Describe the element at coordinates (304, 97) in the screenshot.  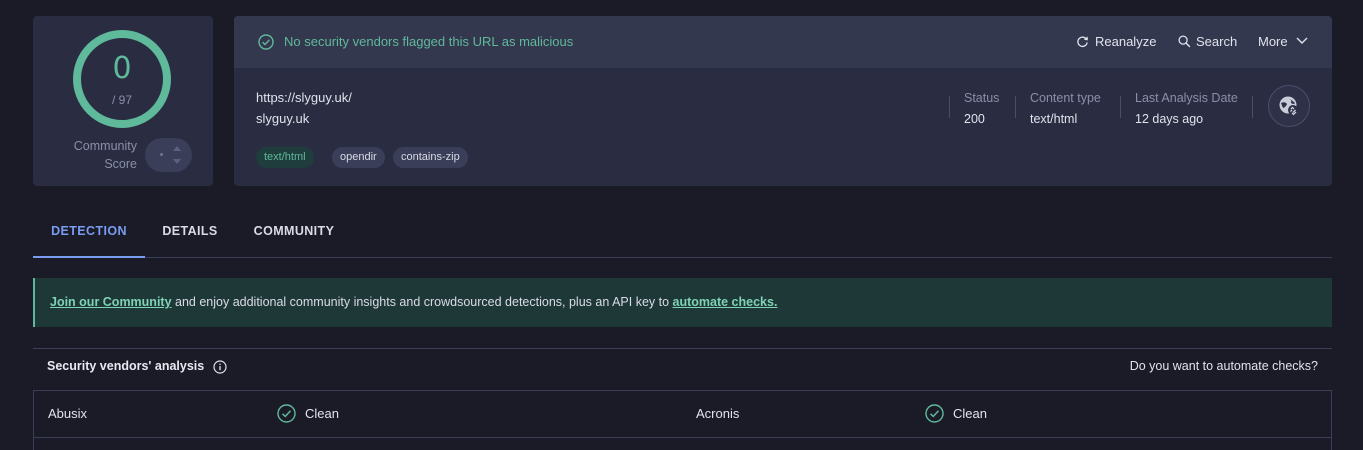
I see `scanned-url: https://slyguy.uk/` at that location.